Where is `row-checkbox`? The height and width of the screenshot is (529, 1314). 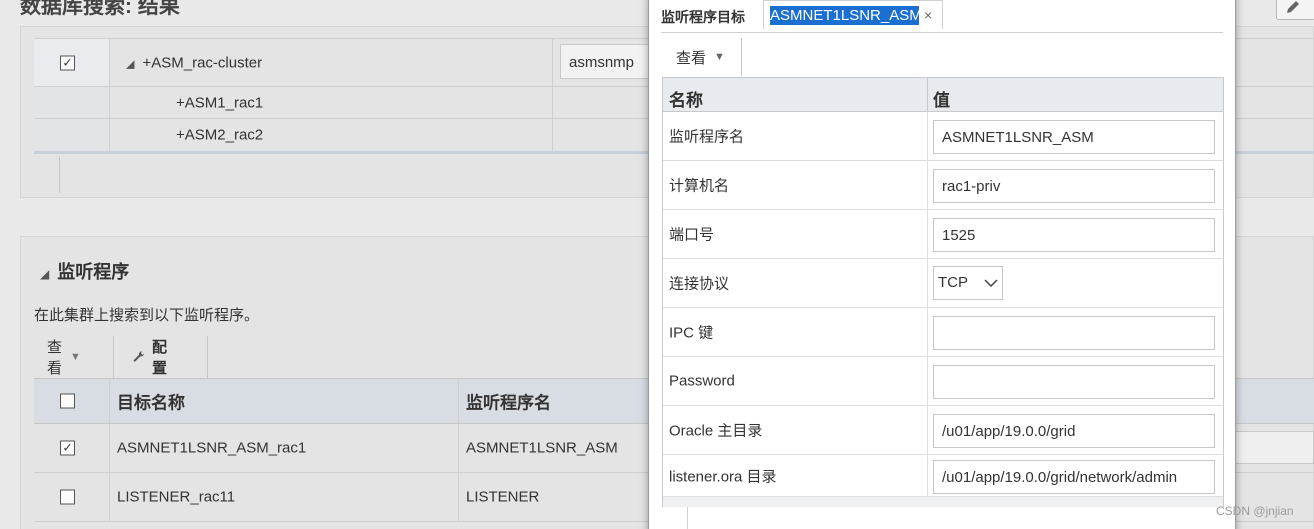
row-checkbox is located at coordinates (67, 497).